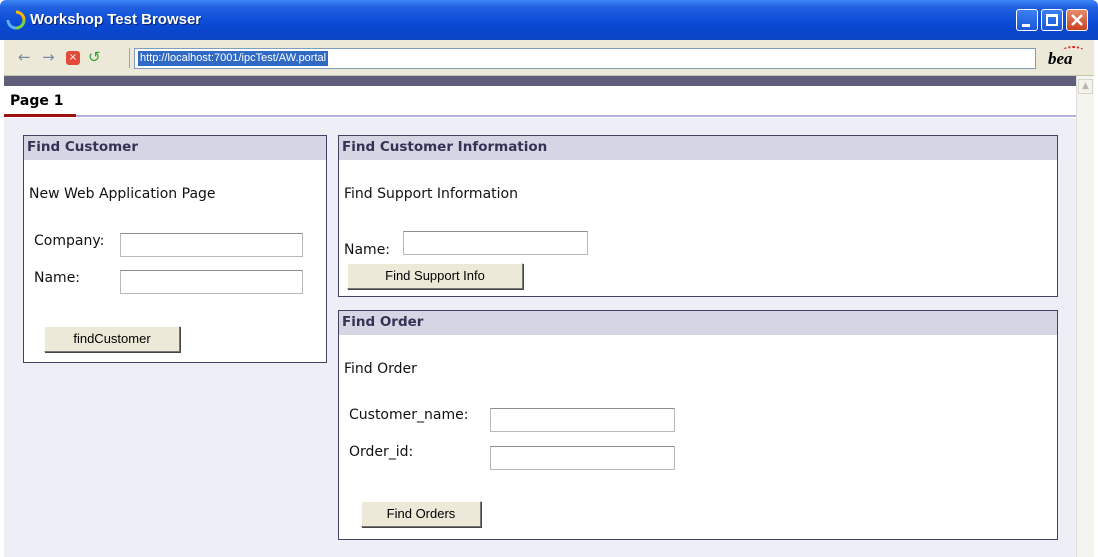 The height and width of the screenshot is (557, 1098). I want to click on find-orders-button: Find Orders, so click(421, 514).